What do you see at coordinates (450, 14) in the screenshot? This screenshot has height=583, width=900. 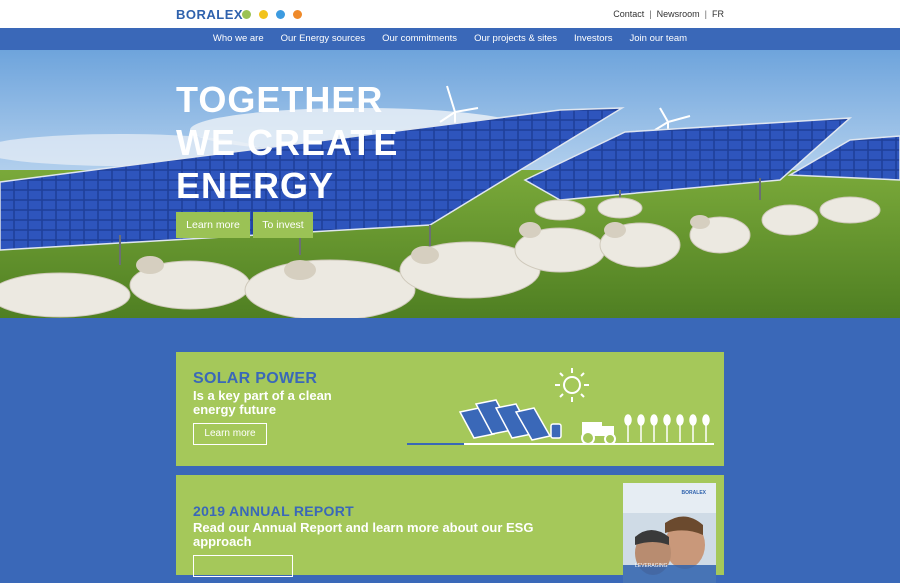 I see `top-bar: BORALEX Contact | Newsroom | FR` at bounding box center [450, 14].